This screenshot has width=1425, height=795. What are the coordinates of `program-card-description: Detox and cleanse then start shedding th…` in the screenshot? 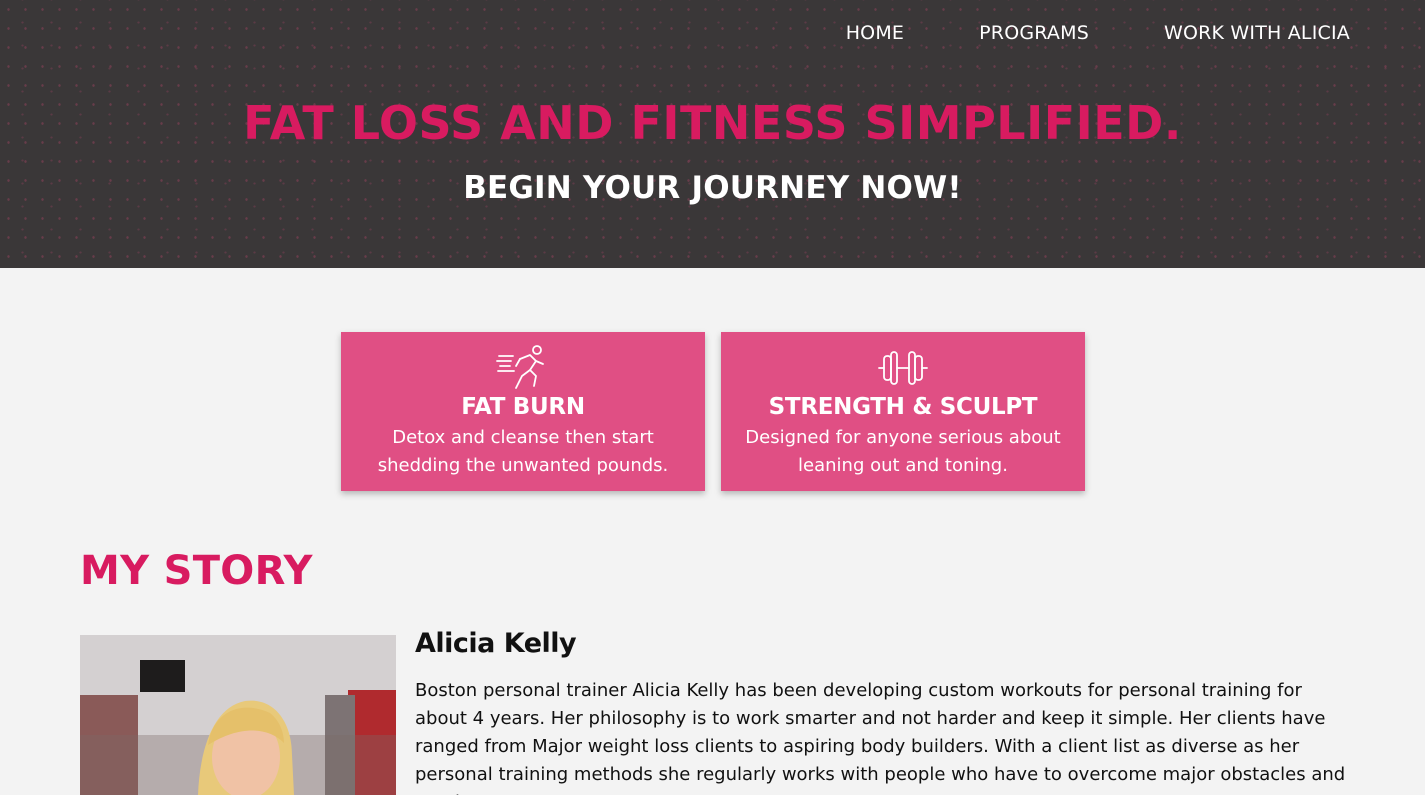 It's located at (523, 451).